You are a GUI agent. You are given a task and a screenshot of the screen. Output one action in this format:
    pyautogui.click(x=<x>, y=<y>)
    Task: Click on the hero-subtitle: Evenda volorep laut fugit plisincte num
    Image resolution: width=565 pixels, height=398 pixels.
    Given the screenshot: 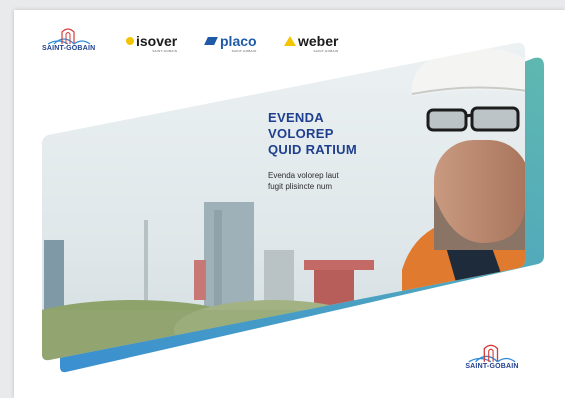 What is the action you would take?
    pyautogui.click(x=333, y=181)
    